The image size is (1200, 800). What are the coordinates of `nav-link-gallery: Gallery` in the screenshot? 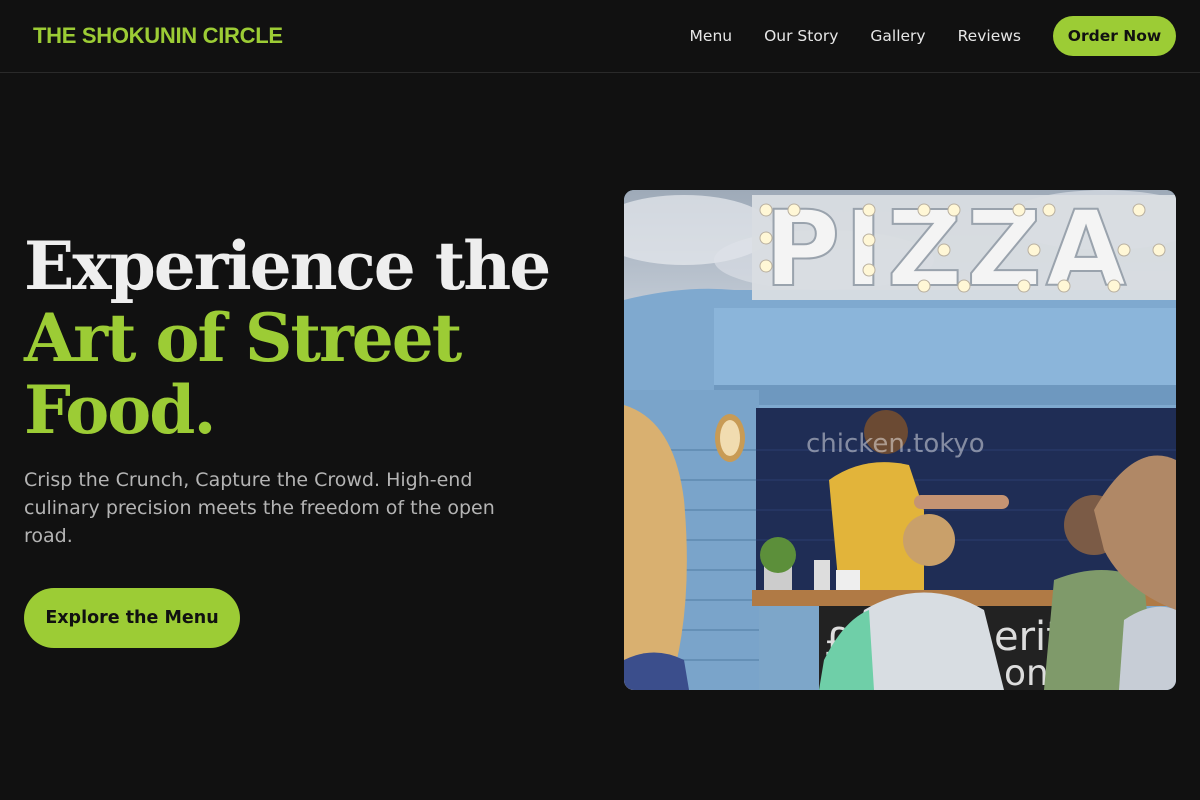 It's located at (897, 36).